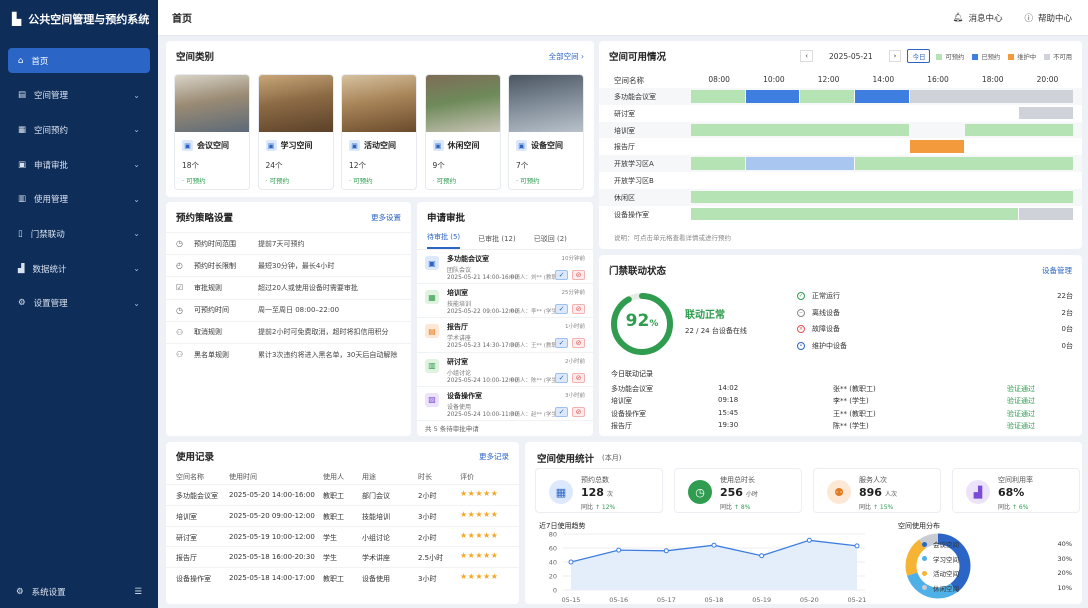 This screenshot has width=1088, height=608. What do you see at coordinates (212, 132) in the screenshot?
I see `space-type-card: ▣ 会议空间 18个 · 可预约` at bounding box center [212, 132].